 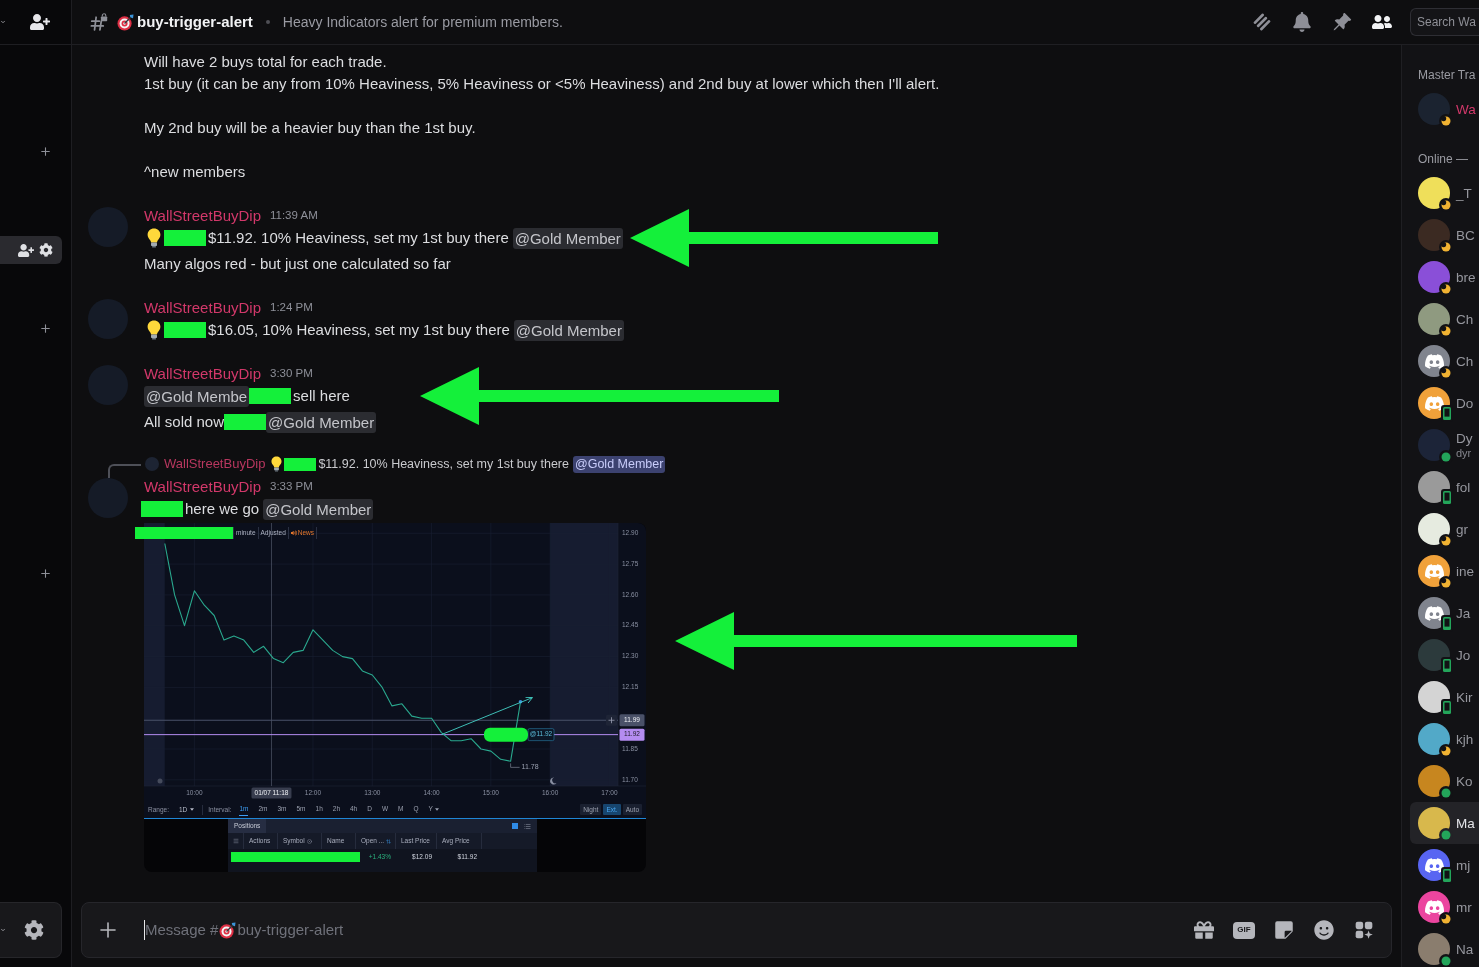 I want to click on message-text: Will have 2 buys total for each trade., so click(x=265, y=62).